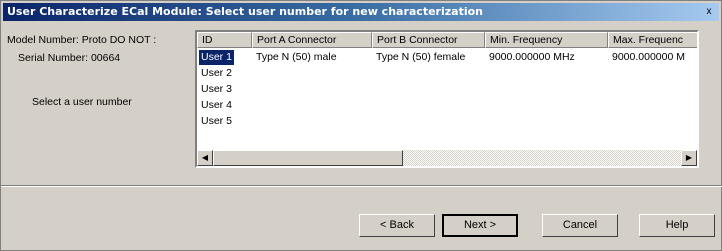 The width and height of the screenshot is (722, 251). Describe the element at coordinates (82, 40) in the screenshot. I see `model-number-label: Model Number: Proto DO NOT :` at that location.